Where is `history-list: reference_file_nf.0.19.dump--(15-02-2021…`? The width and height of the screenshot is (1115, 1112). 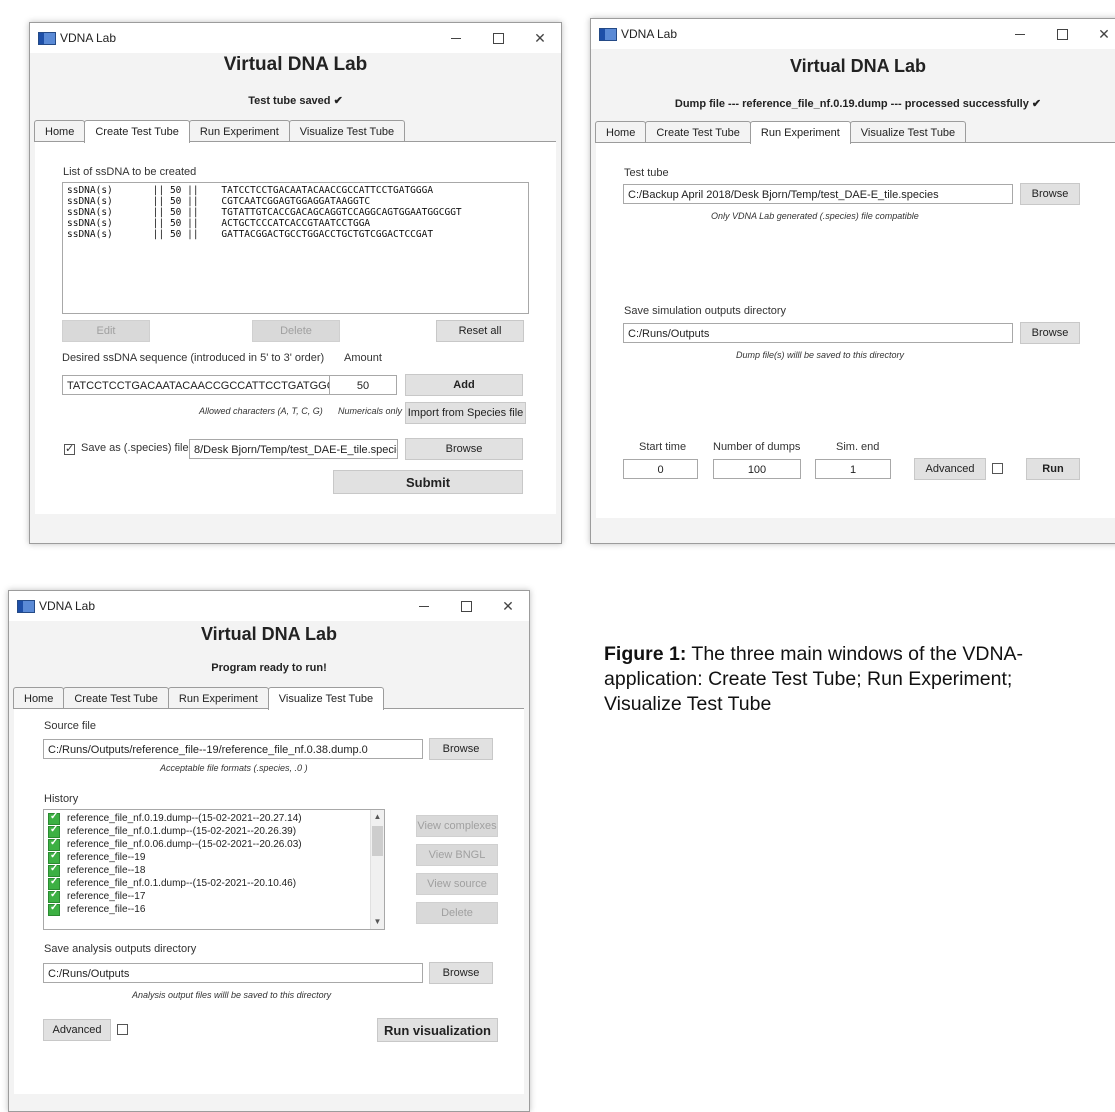 history-list: reference_file_nf.0.19.dump--(15-02-2021… is located at coordinates (214, 869).